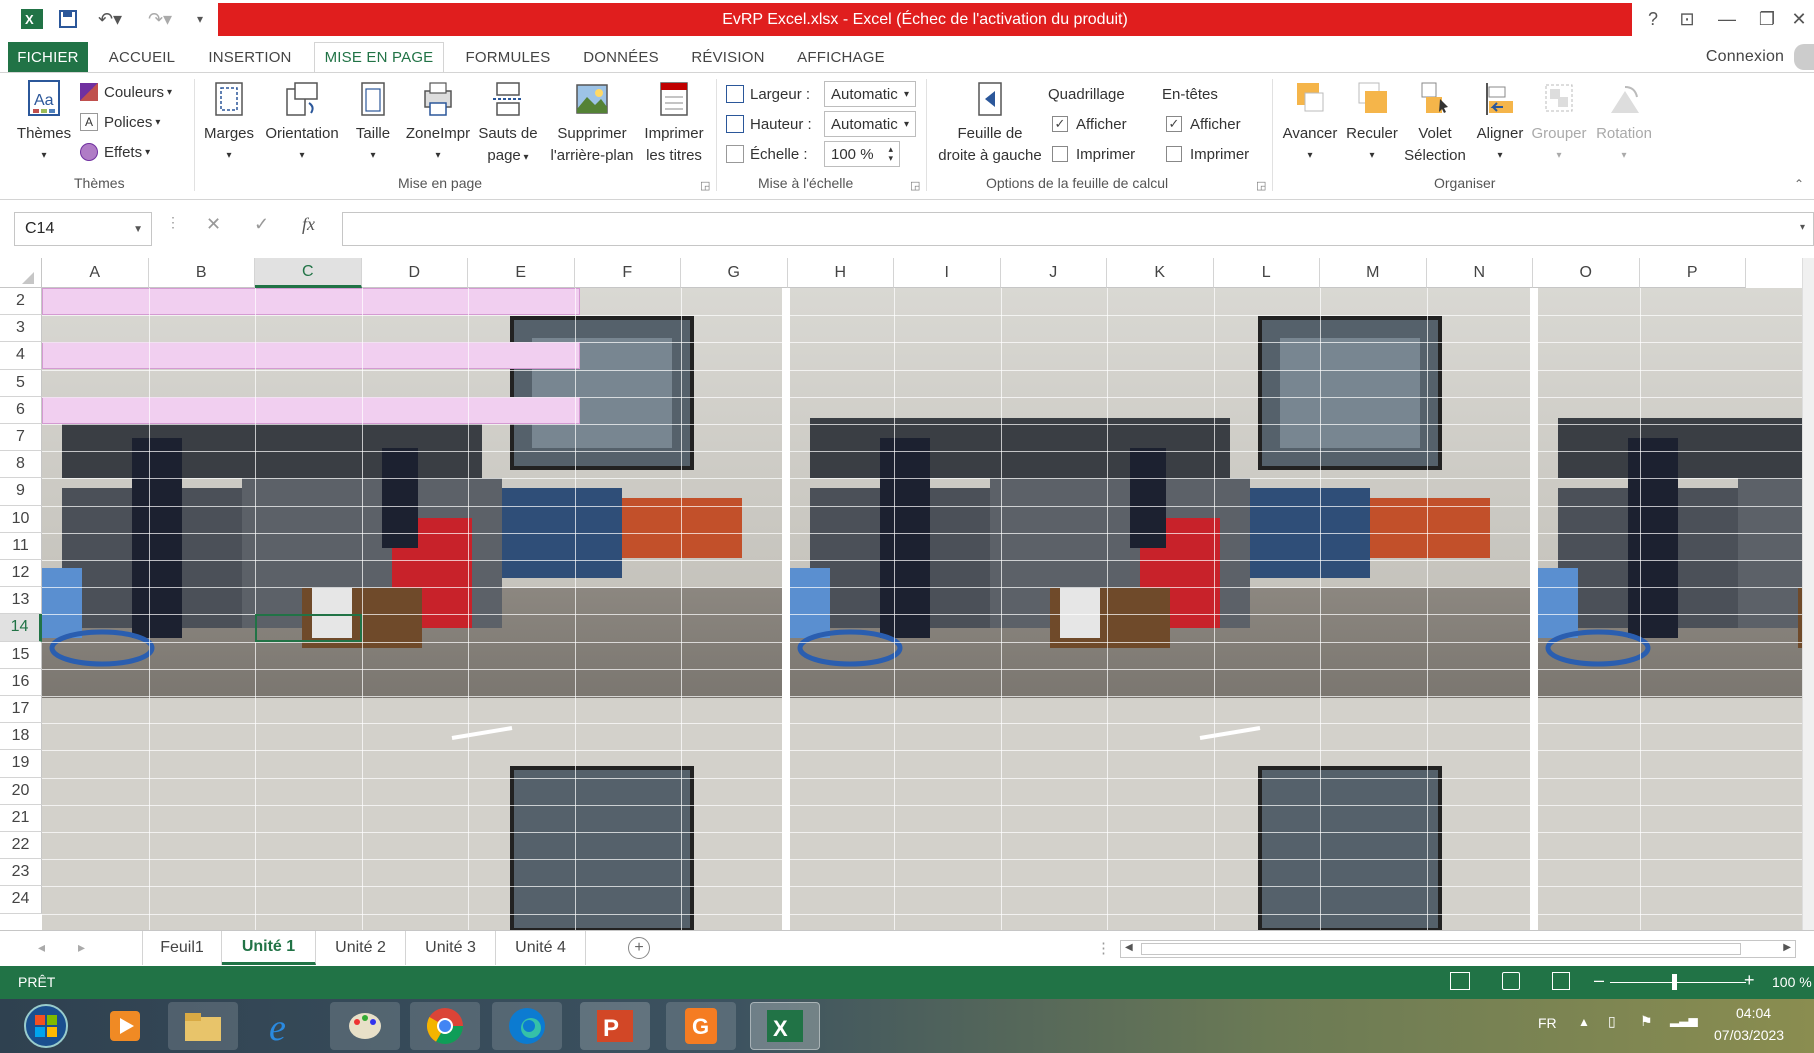 The height and width of the screenshot is (1053, 1814). Describe the element at coordinates (1798, 19) in the screenshot. I see `close-button: ✕` at that location.